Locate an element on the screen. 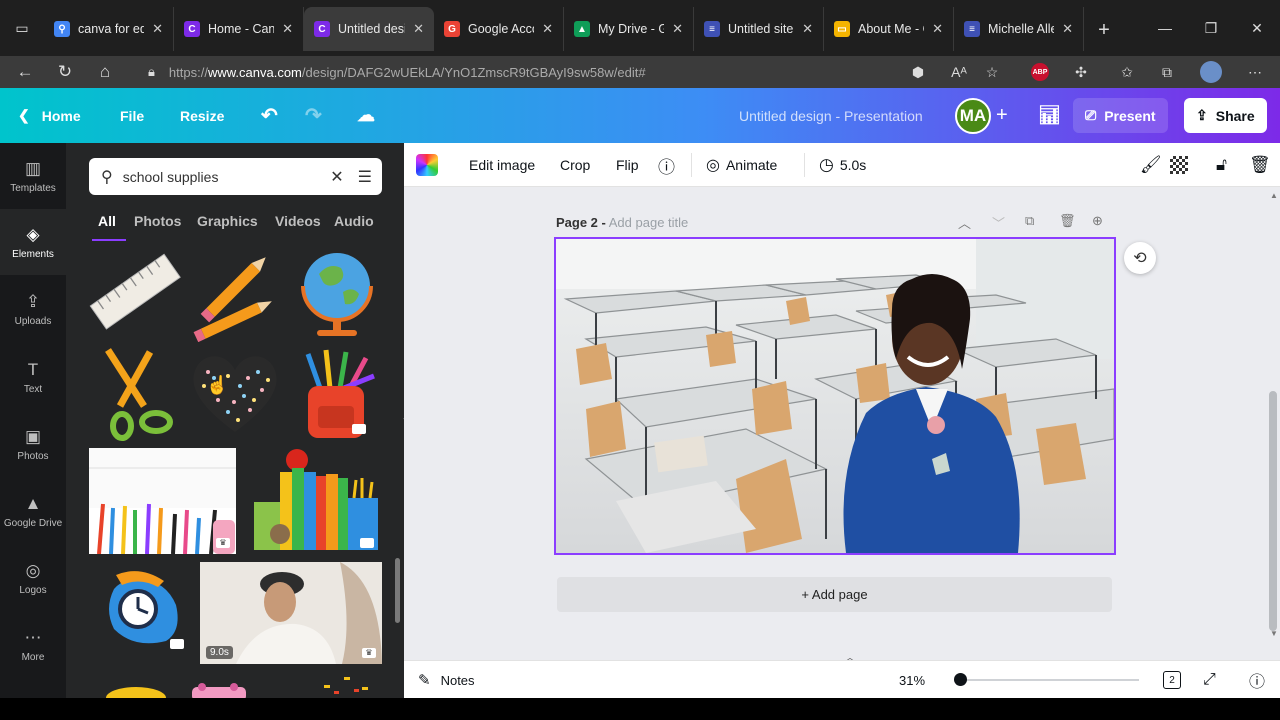 Image resolution: width=1280 pixels, height=720 pixels. animate-button: ◎ Animate is located at coordinates (741, 165).